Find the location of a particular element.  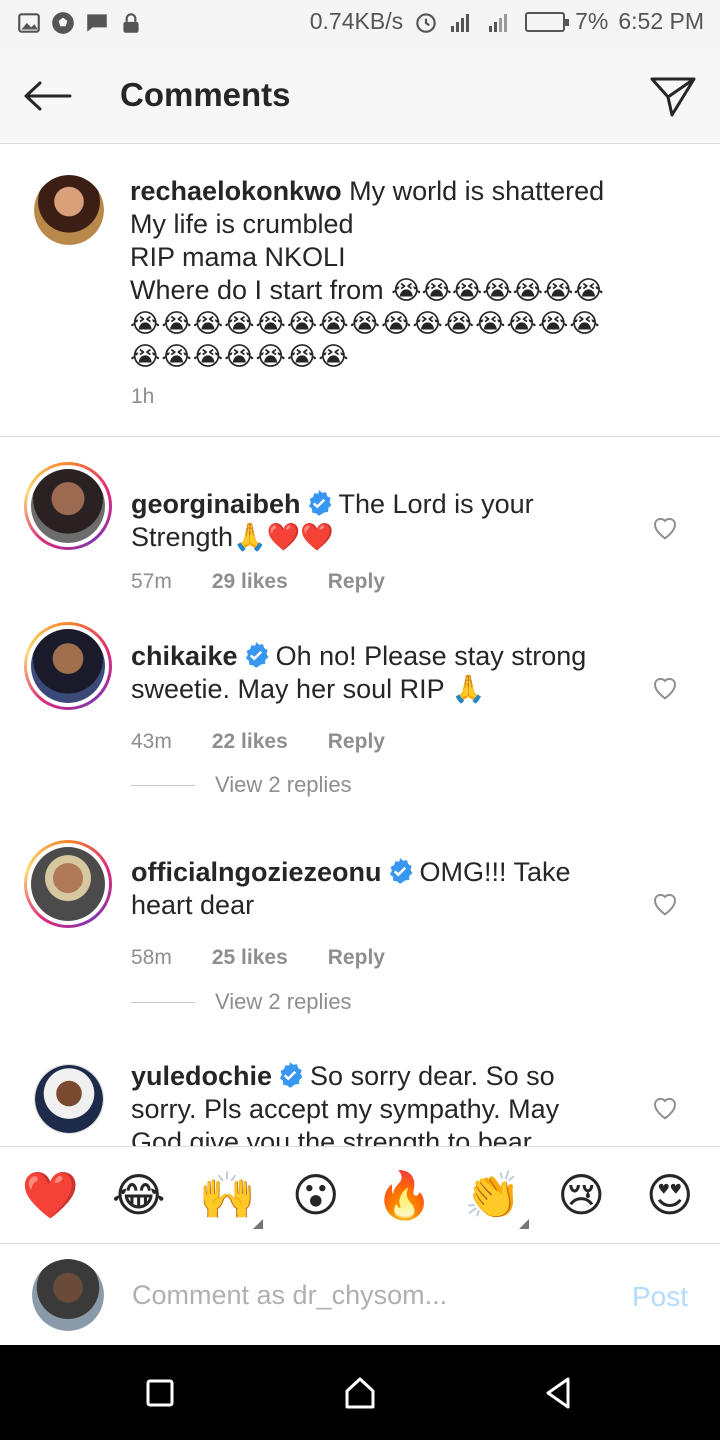

home-icon is located at coordinates (360, 1393).